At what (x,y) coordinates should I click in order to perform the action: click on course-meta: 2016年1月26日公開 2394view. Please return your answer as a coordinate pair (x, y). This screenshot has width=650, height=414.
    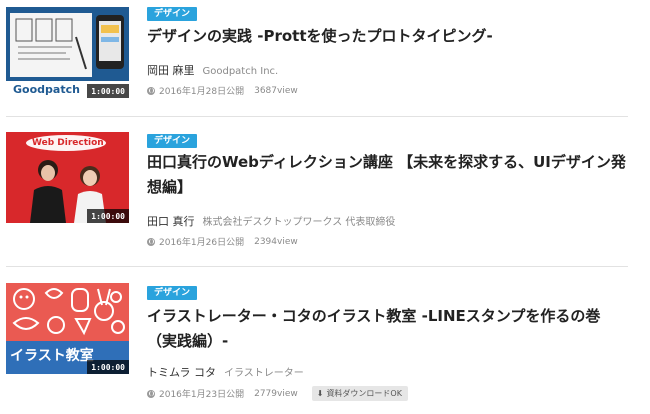
    Looking at the image, I should click on (222, 241).